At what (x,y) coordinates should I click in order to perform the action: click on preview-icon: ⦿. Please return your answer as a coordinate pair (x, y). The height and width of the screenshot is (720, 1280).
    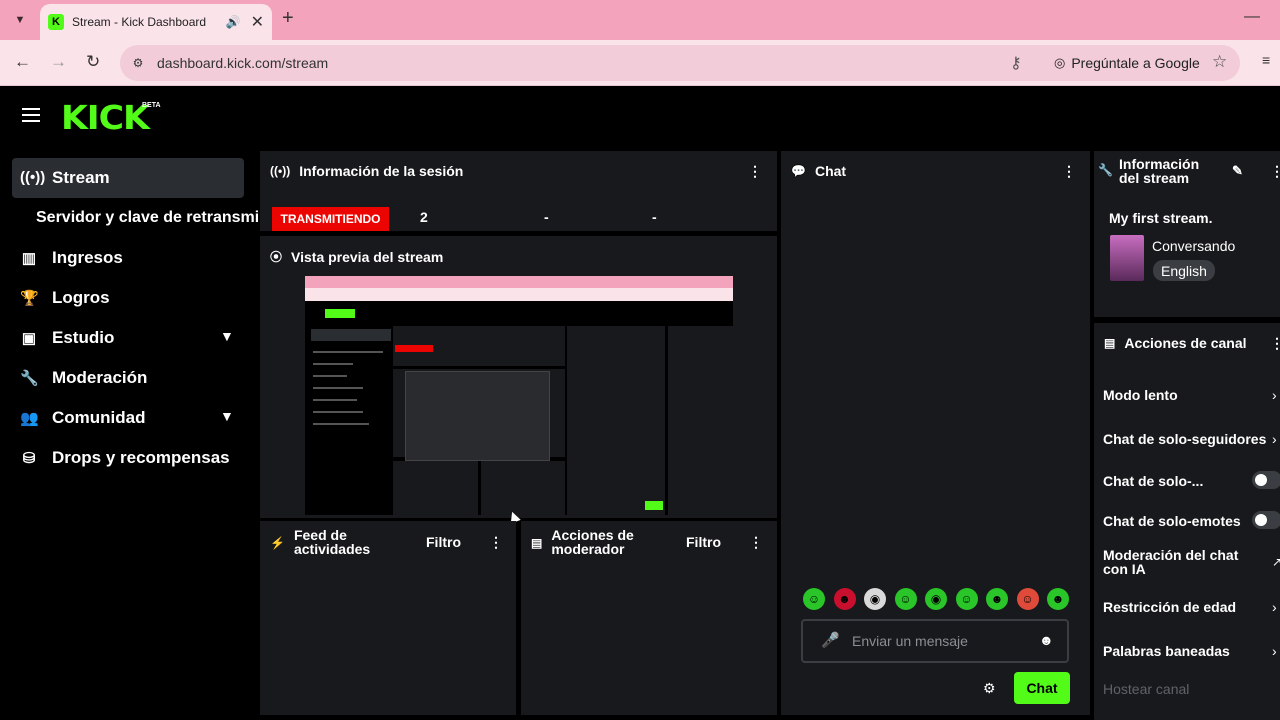
    Looking at the image, I should click on (276, 257).